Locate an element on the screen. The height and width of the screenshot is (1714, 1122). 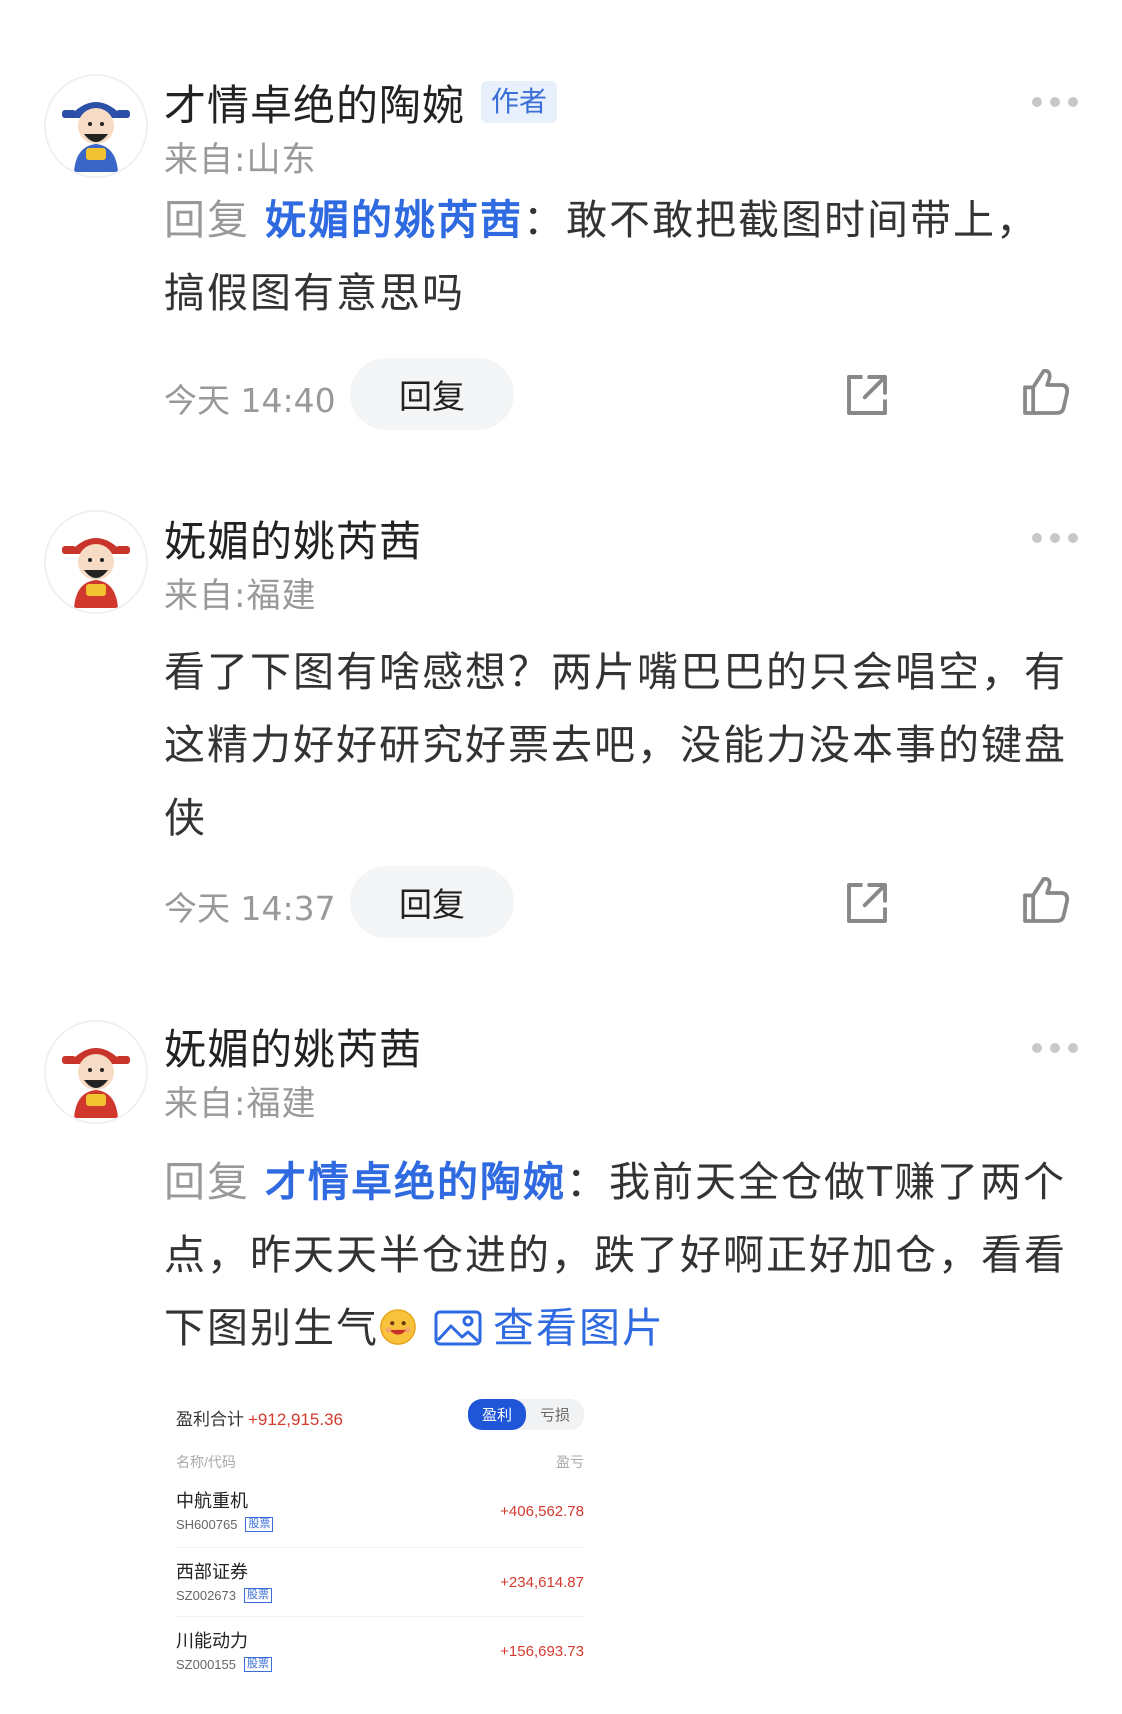
stock-name: 川能动力 is located at coordinates (212, 1641).